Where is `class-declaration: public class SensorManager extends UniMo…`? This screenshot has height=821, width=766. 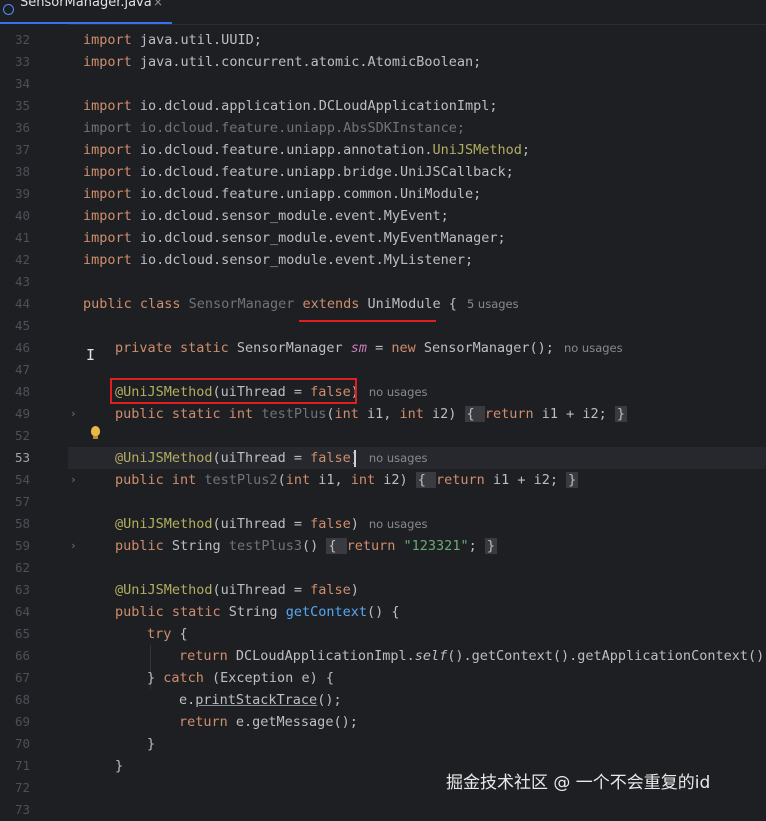 class-declaration: public class SensorManager extends UniMo… is located at coordinates (301, 304).